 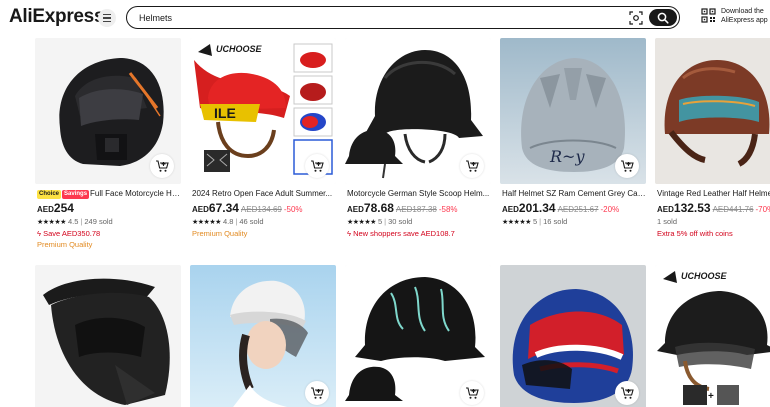 What do you see at coordinates (293, 209) in the screenshot?
I see `discount-badge: -50%` at bounding box center [293, 209].